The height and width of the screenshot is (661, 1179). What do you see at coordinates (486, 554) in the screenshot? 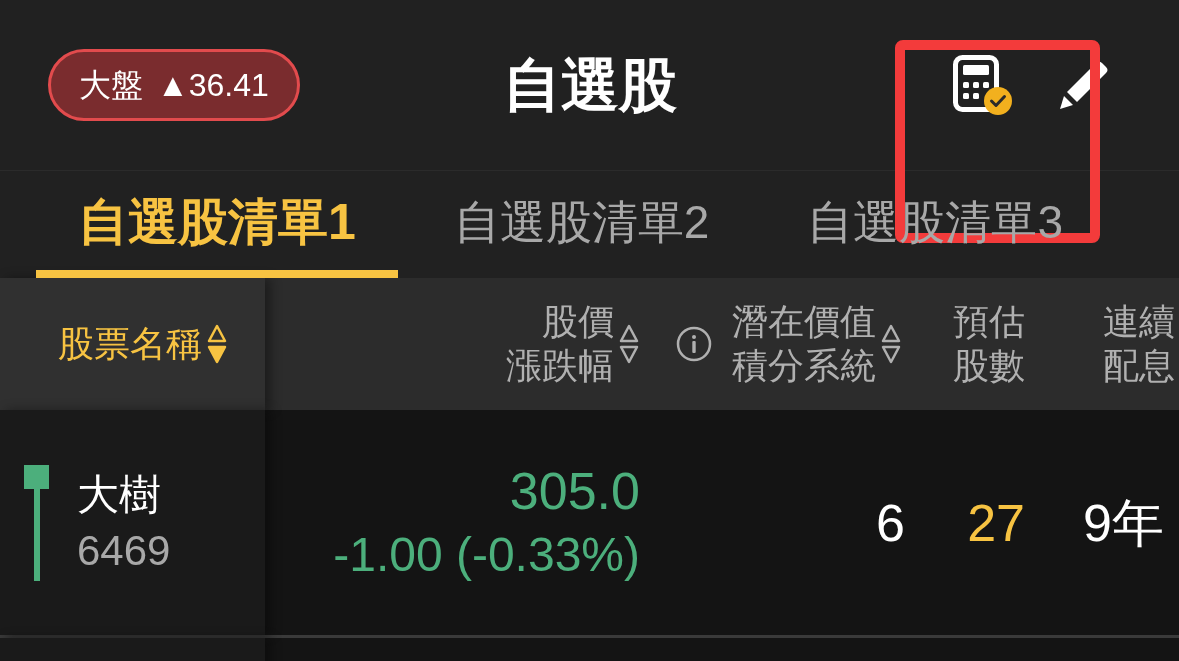
I see `price-change: -1.00 (-0.33%)` at bounding box center [486, 554].